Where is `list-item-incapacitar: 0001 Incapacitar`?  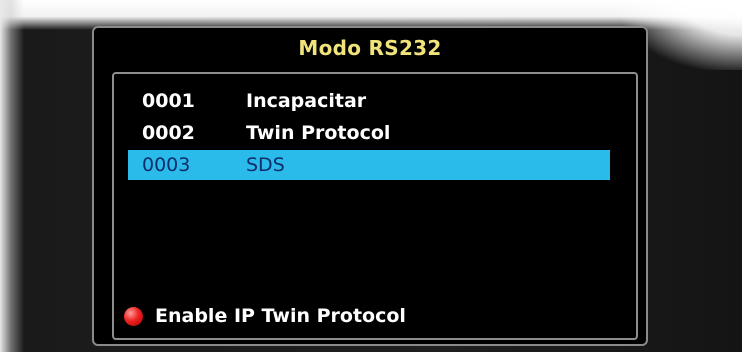 list-item-incapacitar: 0001 Incapacitar is located at coordinates (369, 101).